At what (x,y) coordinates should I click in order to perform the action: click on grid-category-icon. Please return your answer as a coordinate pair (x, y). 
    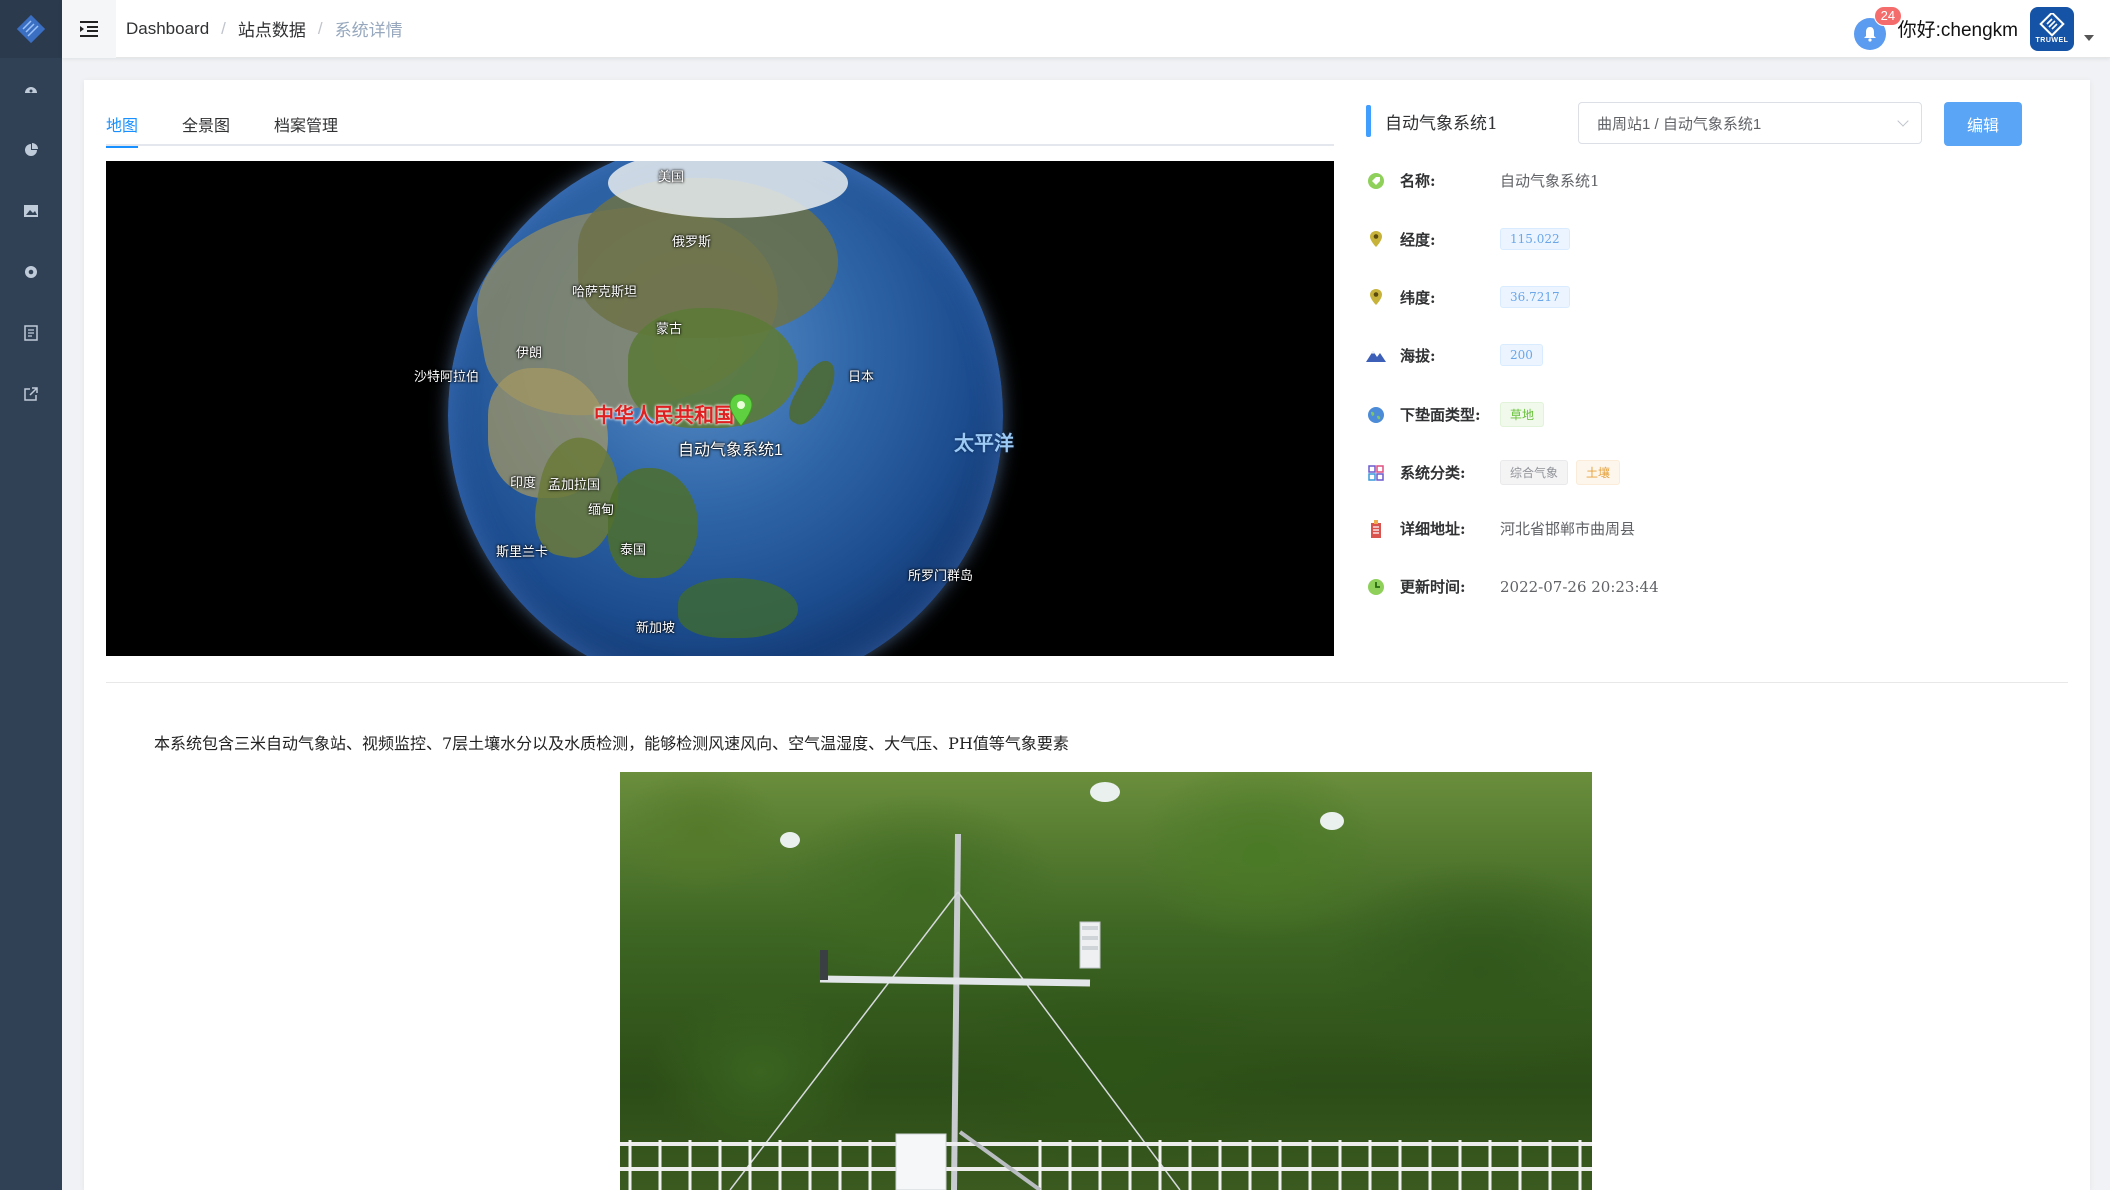
    Looking at the image, I should click on (1376, 473).